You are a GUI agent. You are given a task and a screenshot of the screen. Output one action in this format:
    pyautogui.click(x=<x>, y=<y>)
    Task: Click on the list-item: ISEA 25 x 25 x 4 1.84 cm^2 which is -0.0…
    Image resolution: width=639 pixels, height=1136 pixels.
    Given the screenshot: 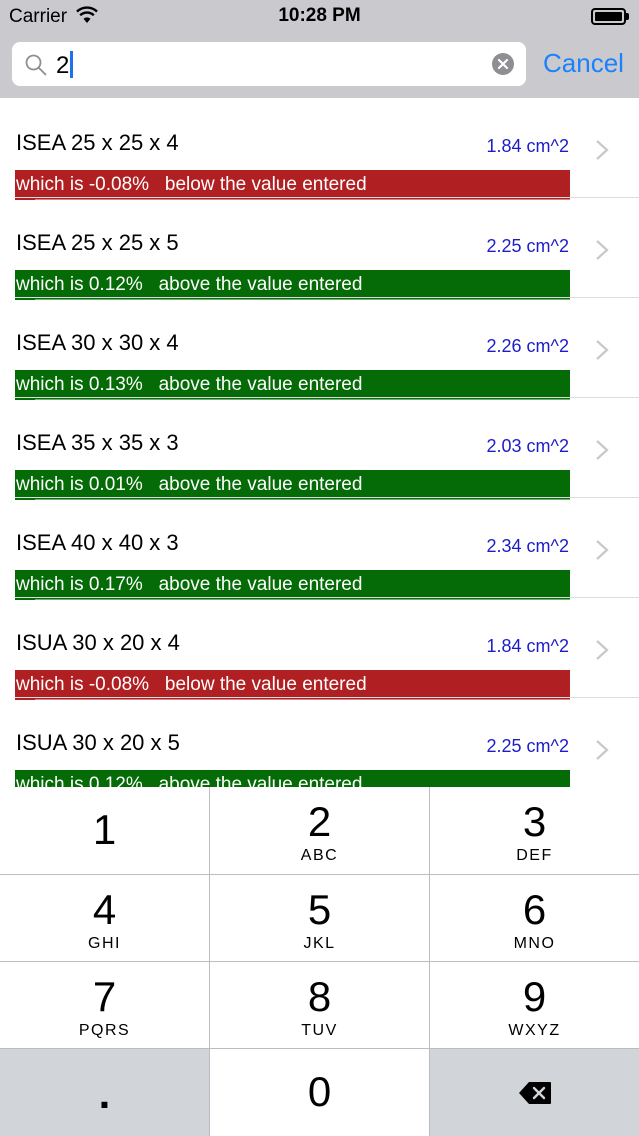 What is the action you would take?
    pyautogui.click(x=319, y=149)
    